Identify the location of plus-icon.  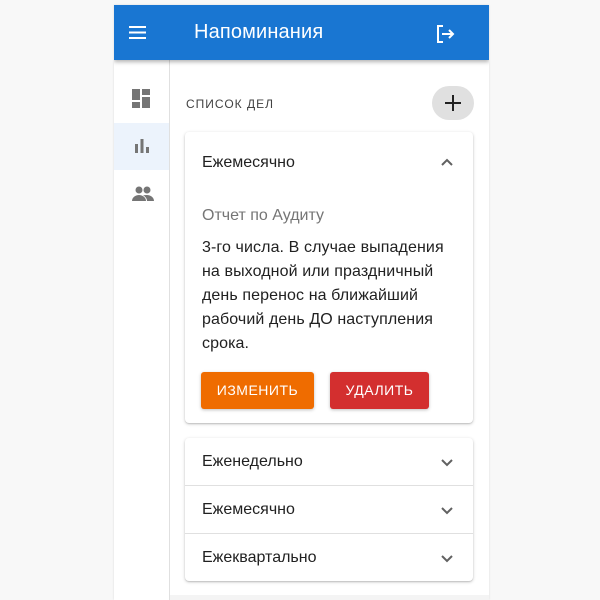
(453, 103).